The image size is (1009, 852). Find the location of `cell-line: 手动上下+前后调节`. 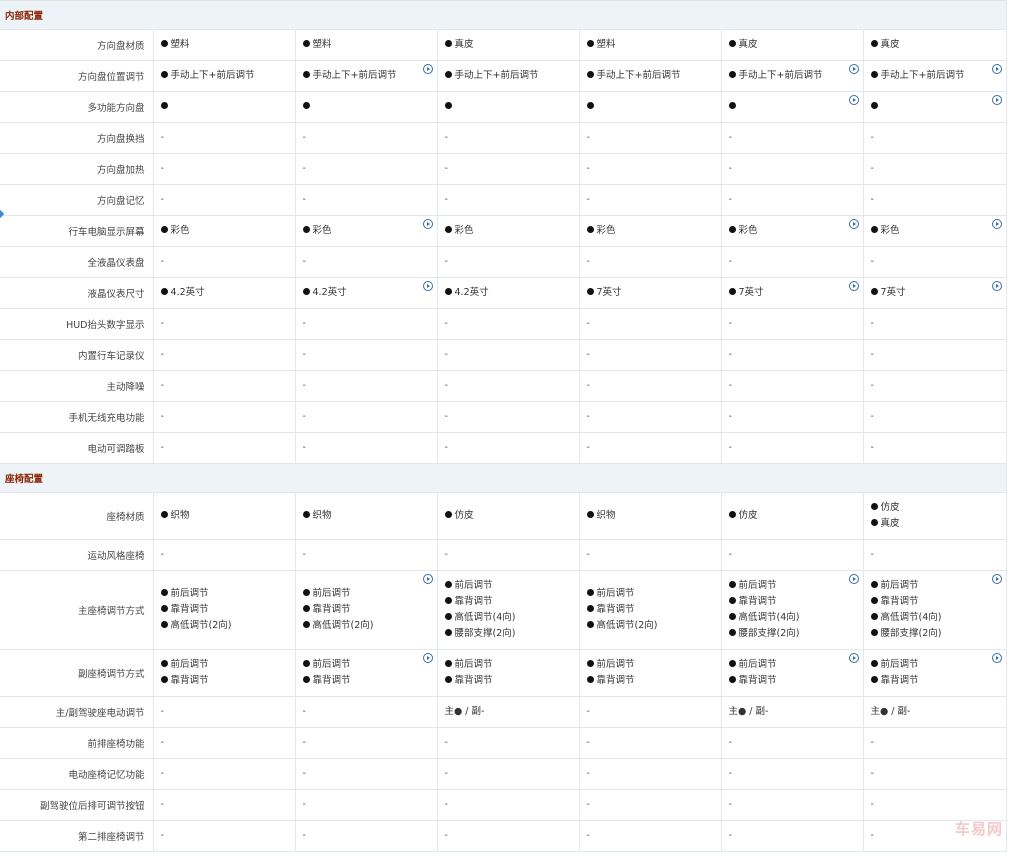

cell-line: 手动上下+前后调节 is located at coordinates (511, 76).